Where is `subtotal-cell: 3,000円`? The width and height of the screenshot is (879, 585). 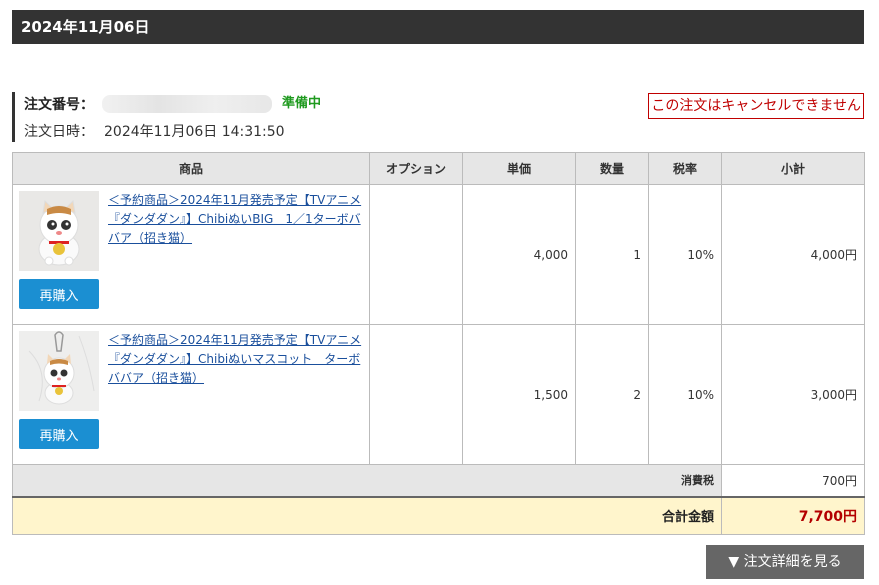
subtotal-cell: 3,000円 is located at coordinates (793, 394).